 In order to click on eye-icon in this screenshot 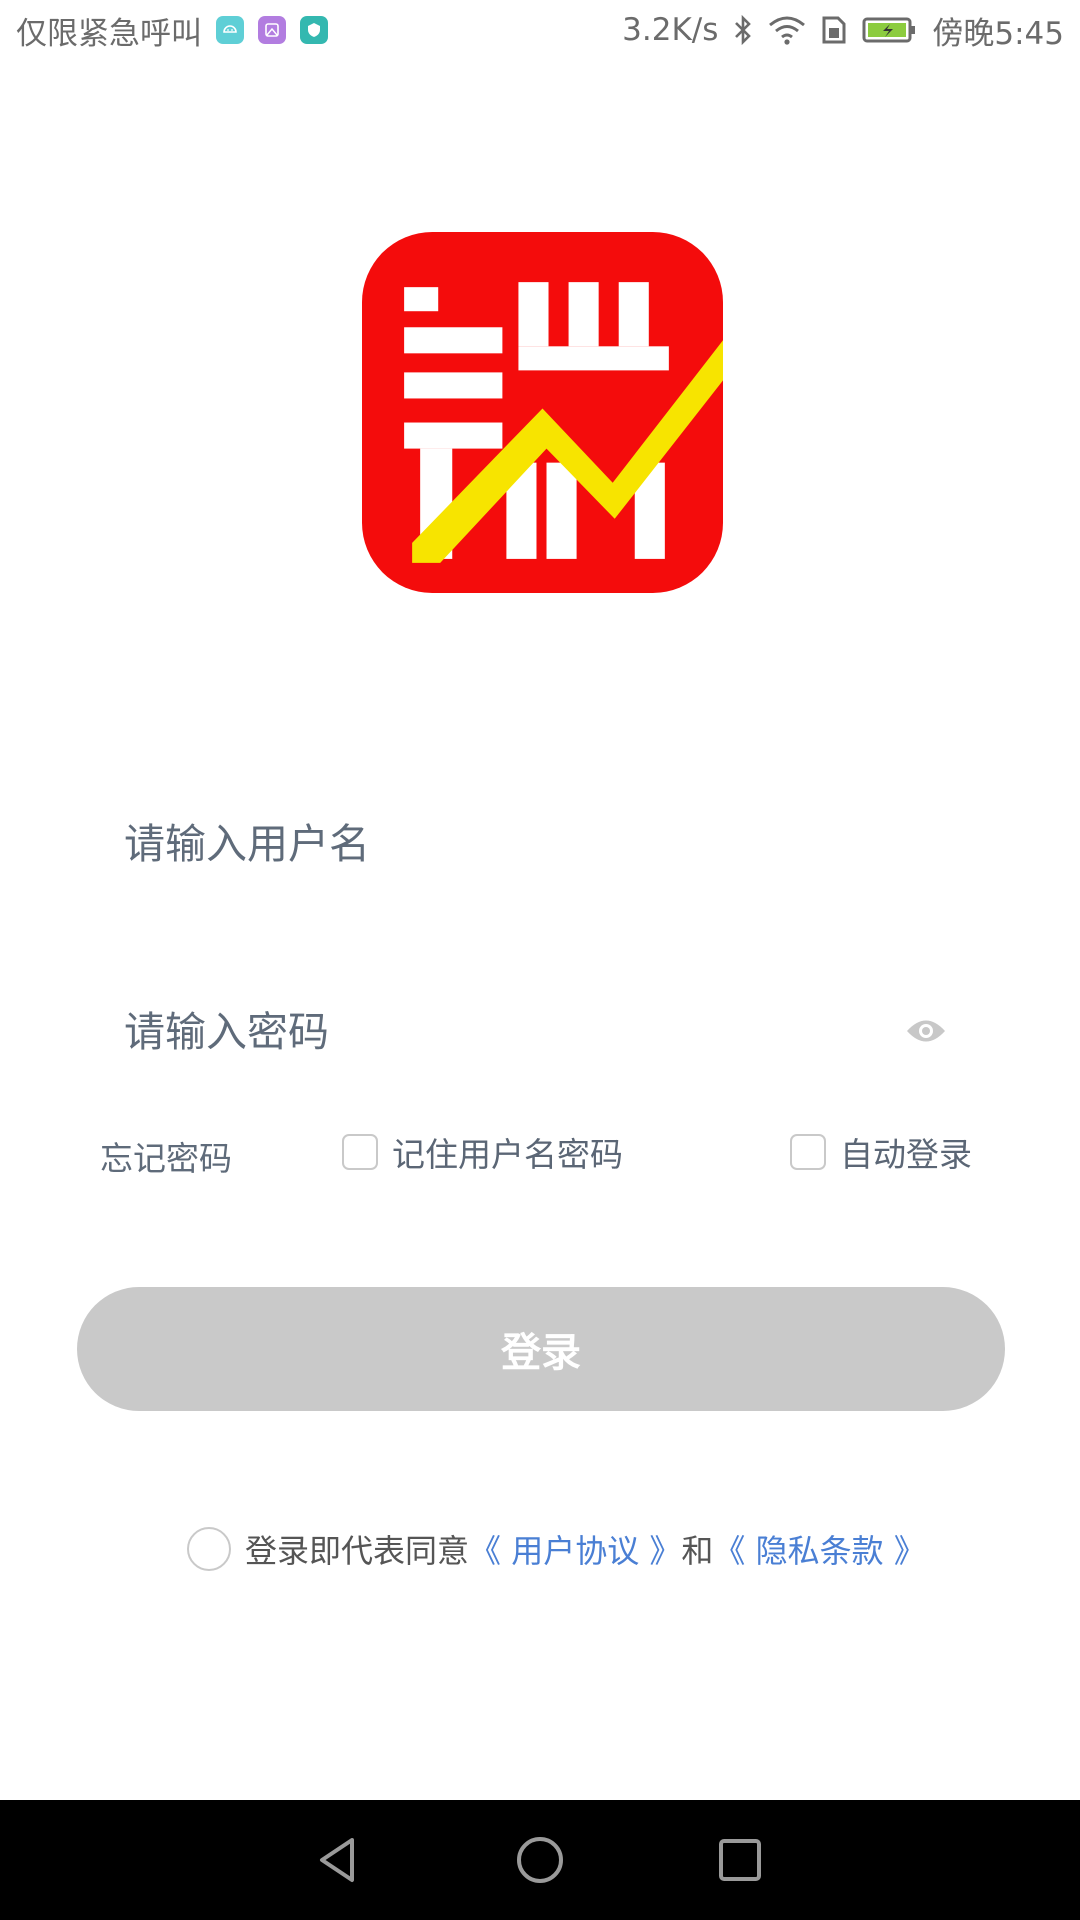, I will do `click(926, 1031)`.